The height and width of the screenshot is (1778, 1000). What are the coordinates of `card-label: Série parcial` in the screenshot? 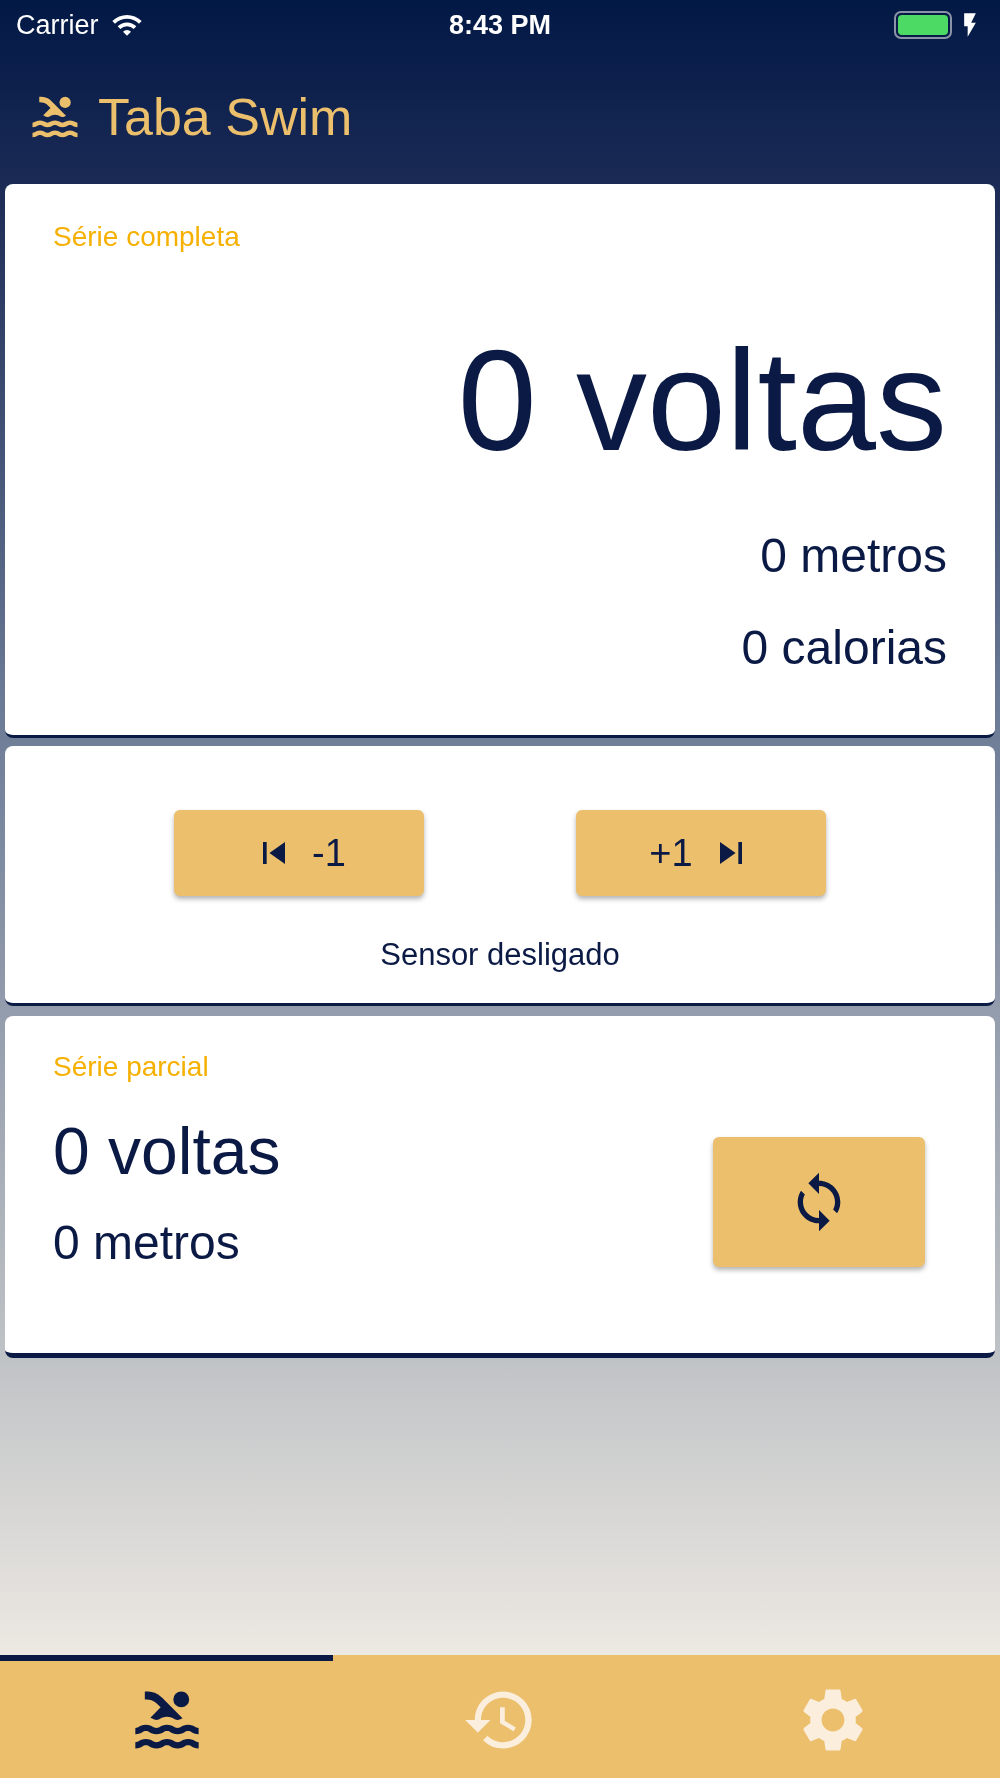 It's located at (131, 1067).